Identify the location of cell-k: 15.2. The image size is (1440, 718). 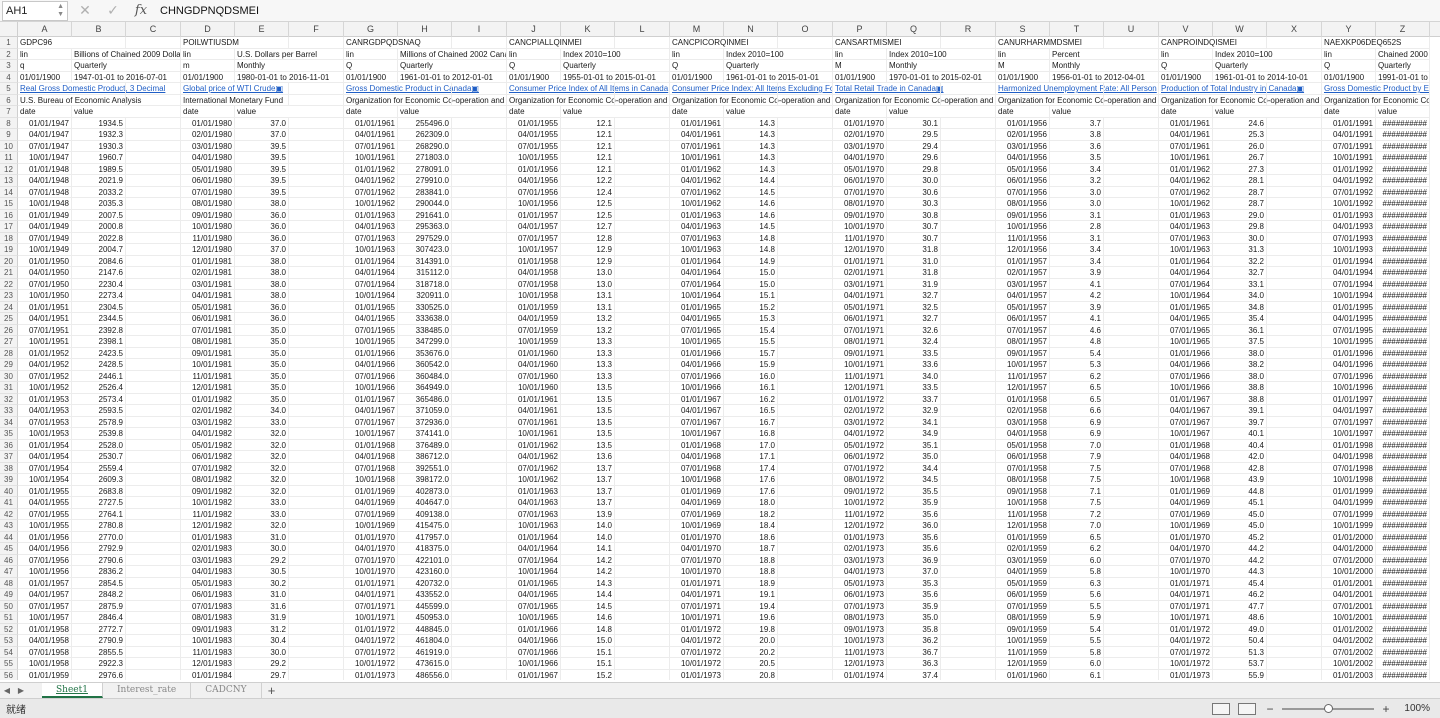
(588, 674).